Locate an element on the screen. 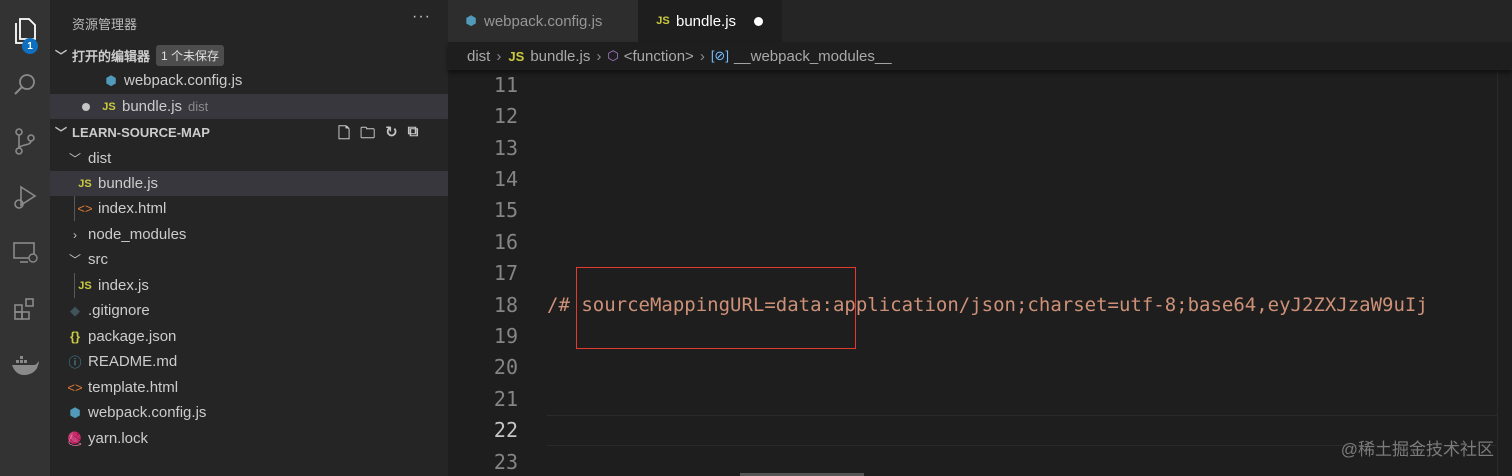 The height and width of the screenshot is (476, 1512). tree-item-name: yarn.lock is located at coordinates (118, 438).